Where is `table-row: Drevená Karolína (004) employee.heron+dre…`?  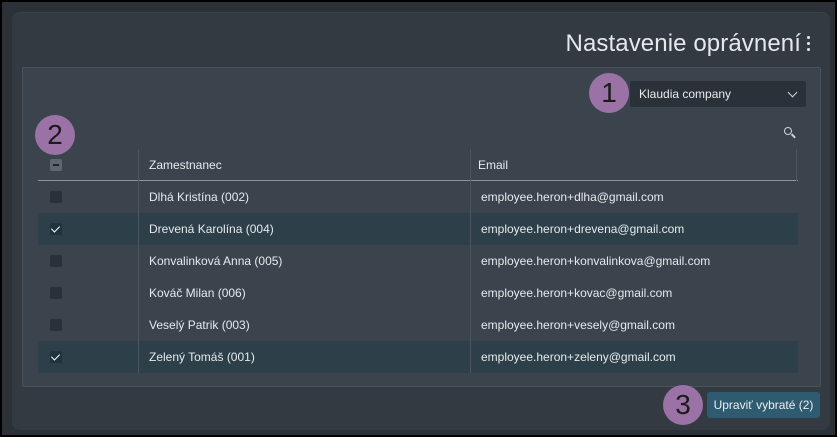
table-row: Drevená Karolína (004) employee.heron+dre… is located at coordinates (418, 229).